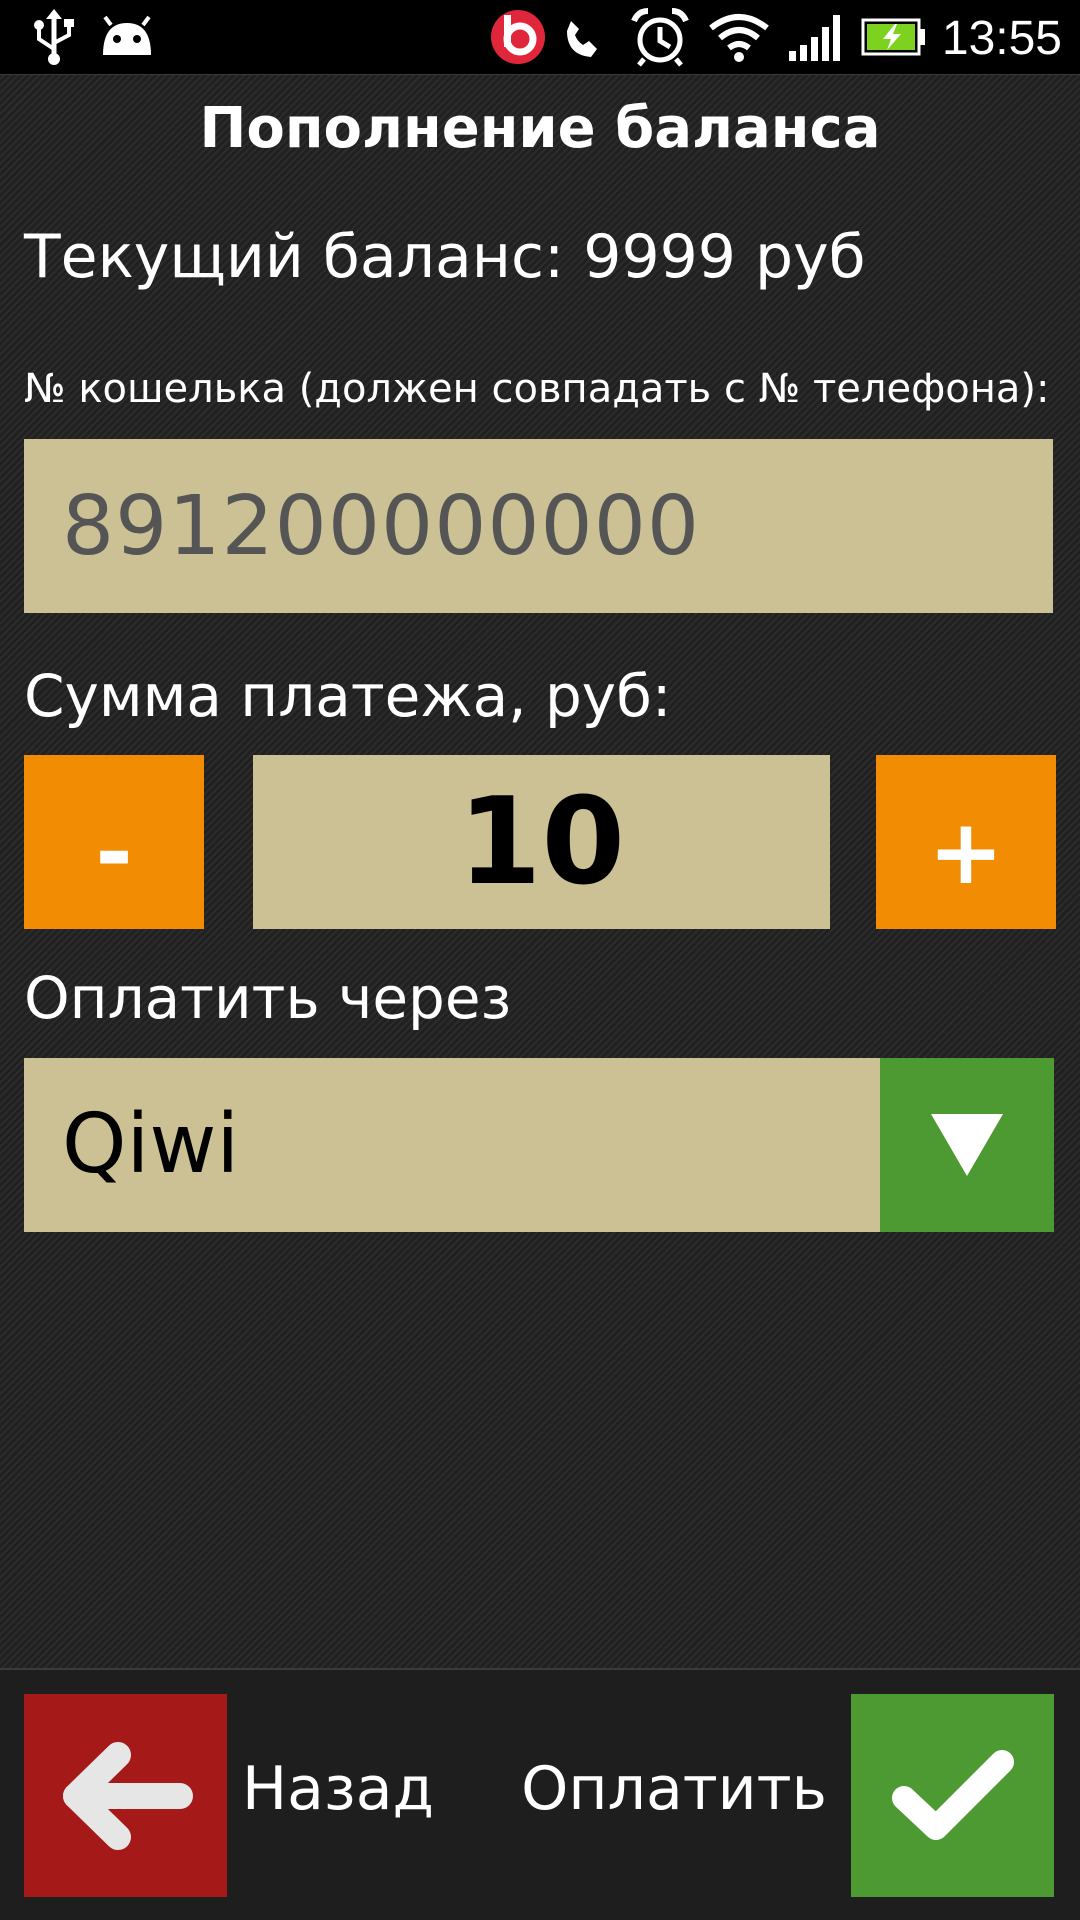  I want to click on dropdown-toggle, so click(967, 1145).